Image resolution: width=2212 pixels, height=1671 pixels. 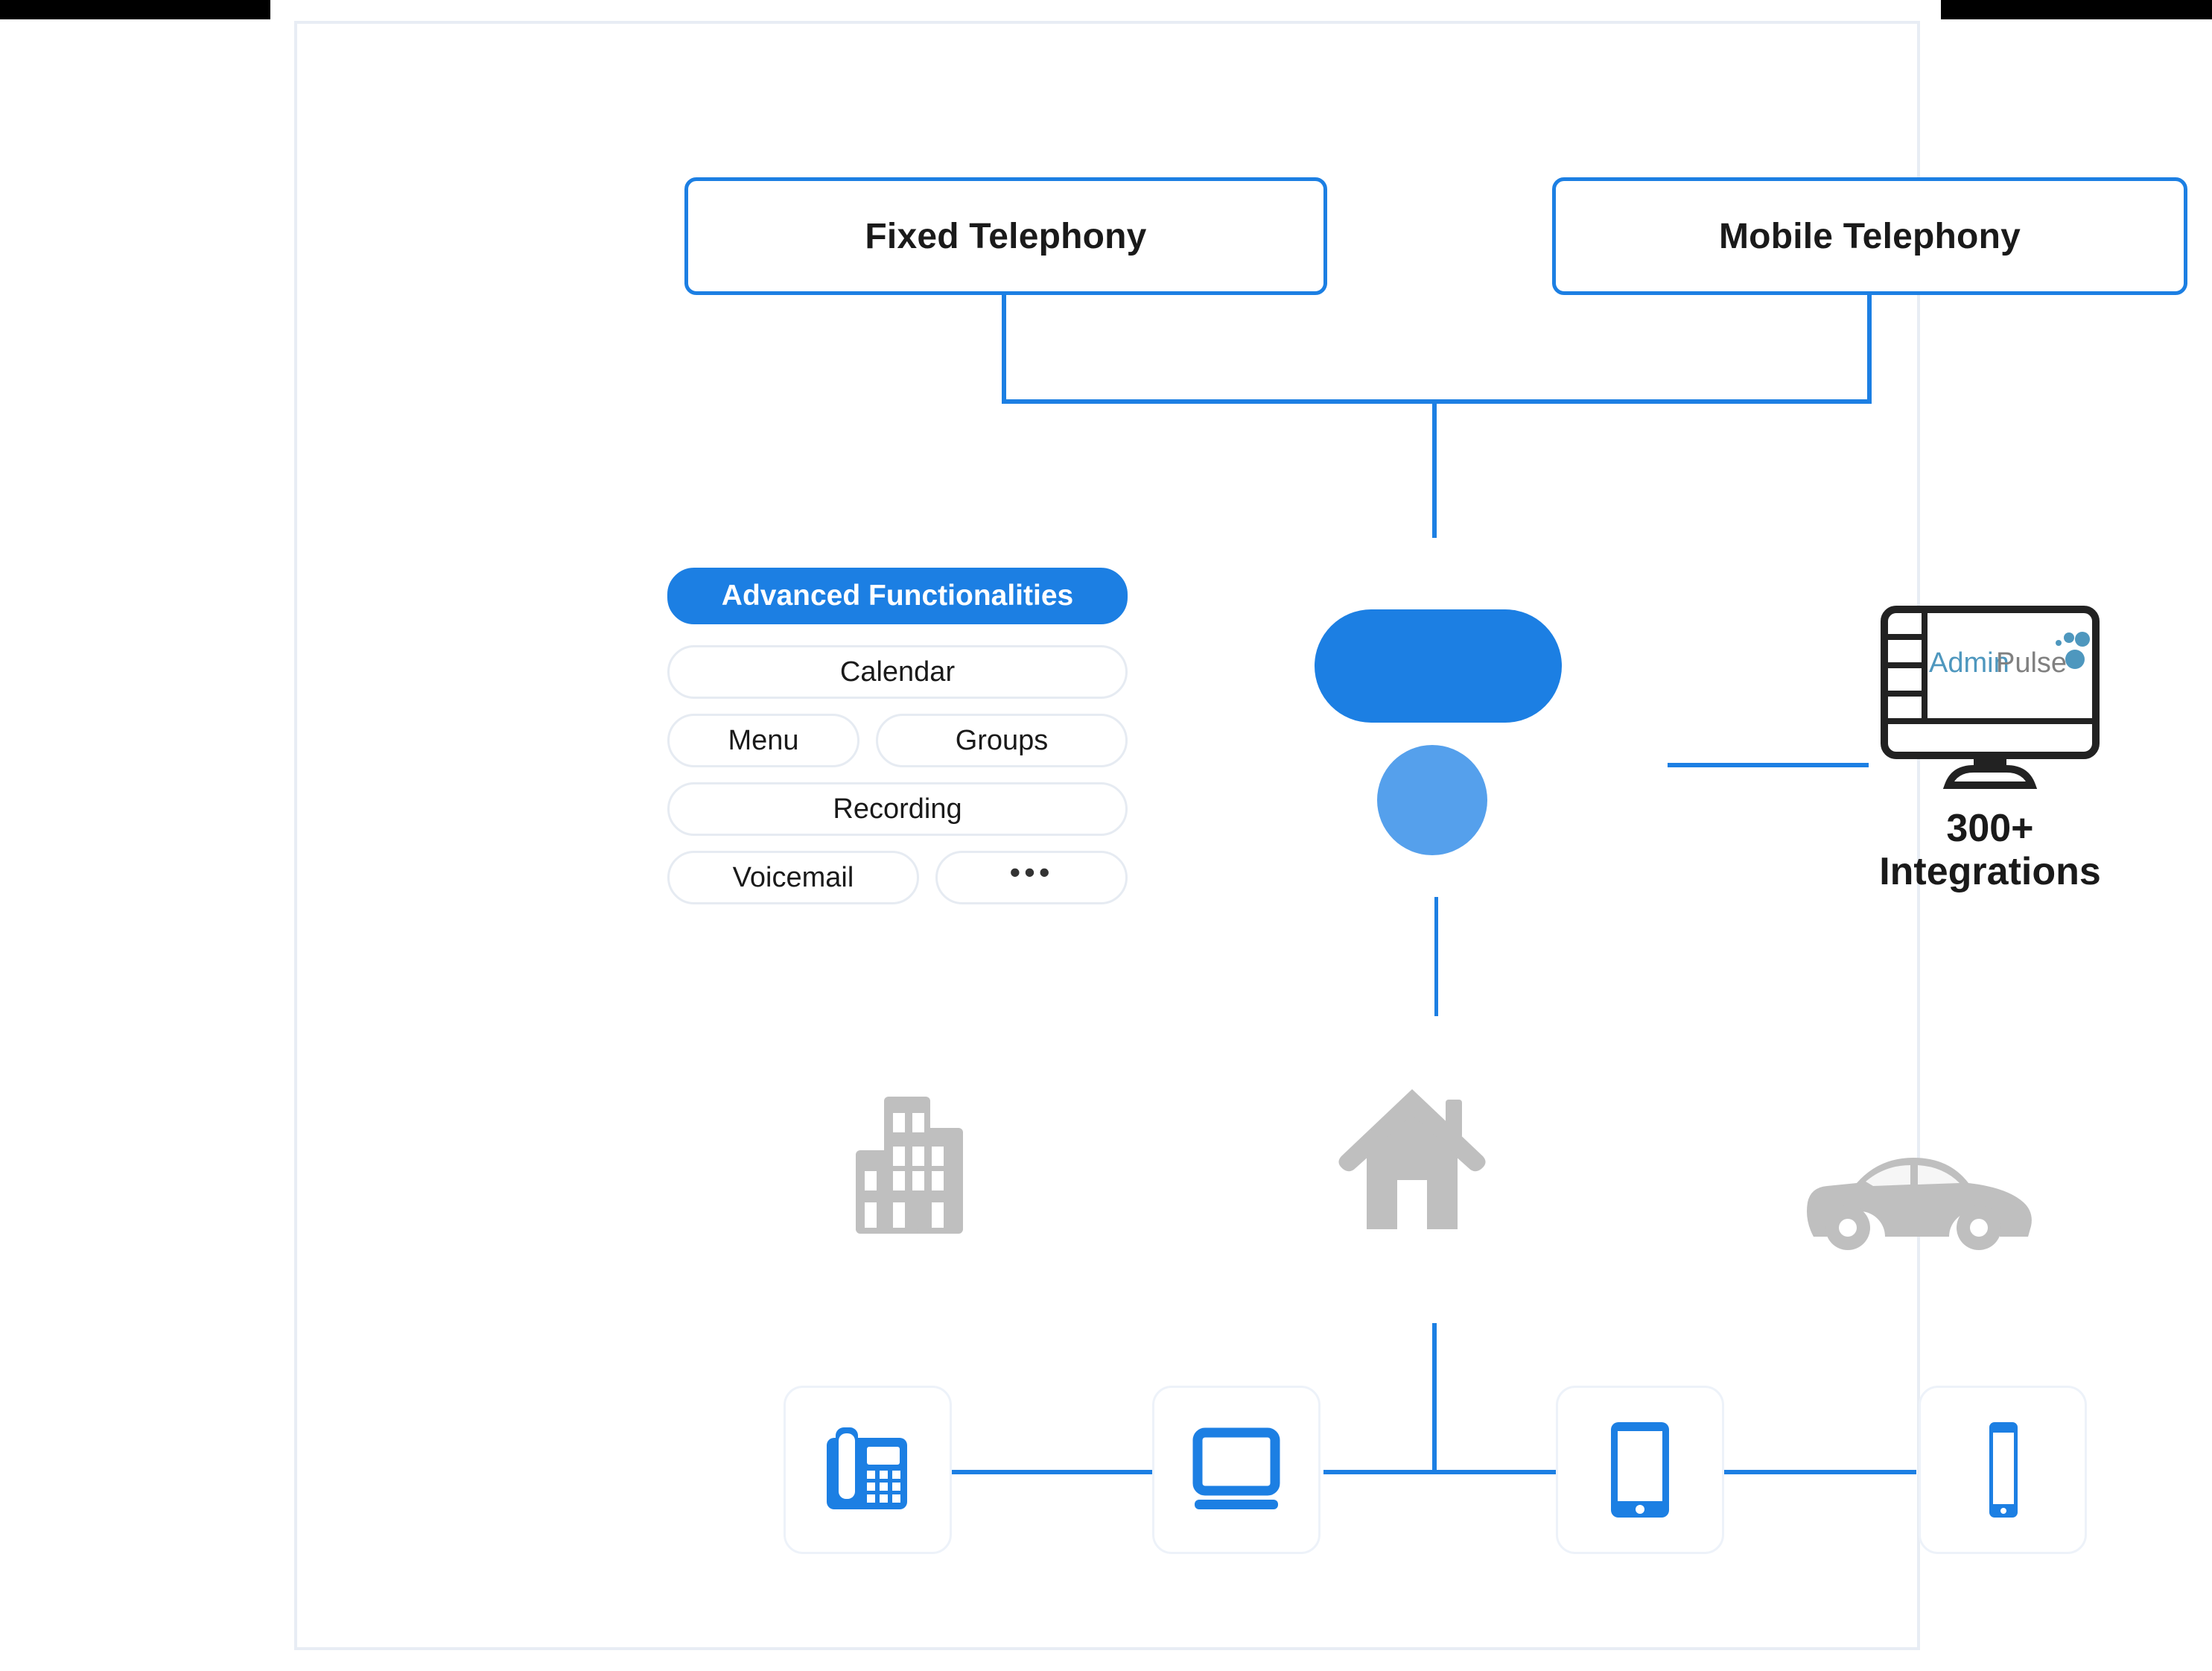 I want to click on mobile-telephony-label: Mobile Telephony, so click(x=1870, y=236).